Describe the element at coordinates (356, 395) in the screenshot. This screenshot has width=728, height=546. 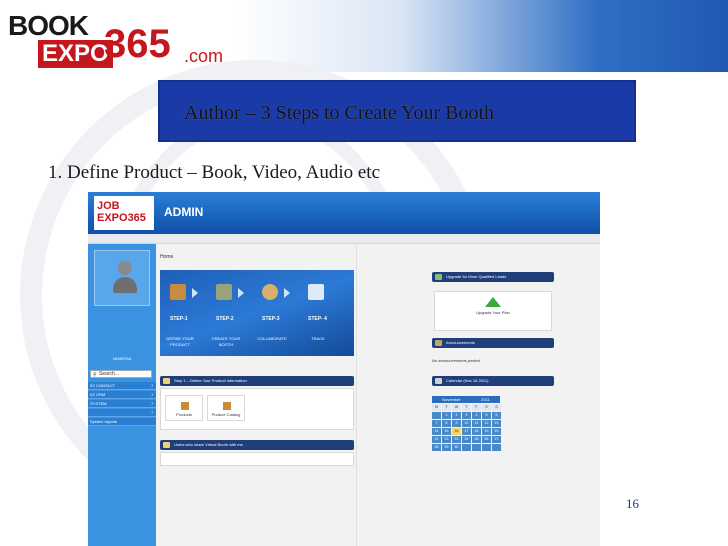
I see `column-divider` at that location.